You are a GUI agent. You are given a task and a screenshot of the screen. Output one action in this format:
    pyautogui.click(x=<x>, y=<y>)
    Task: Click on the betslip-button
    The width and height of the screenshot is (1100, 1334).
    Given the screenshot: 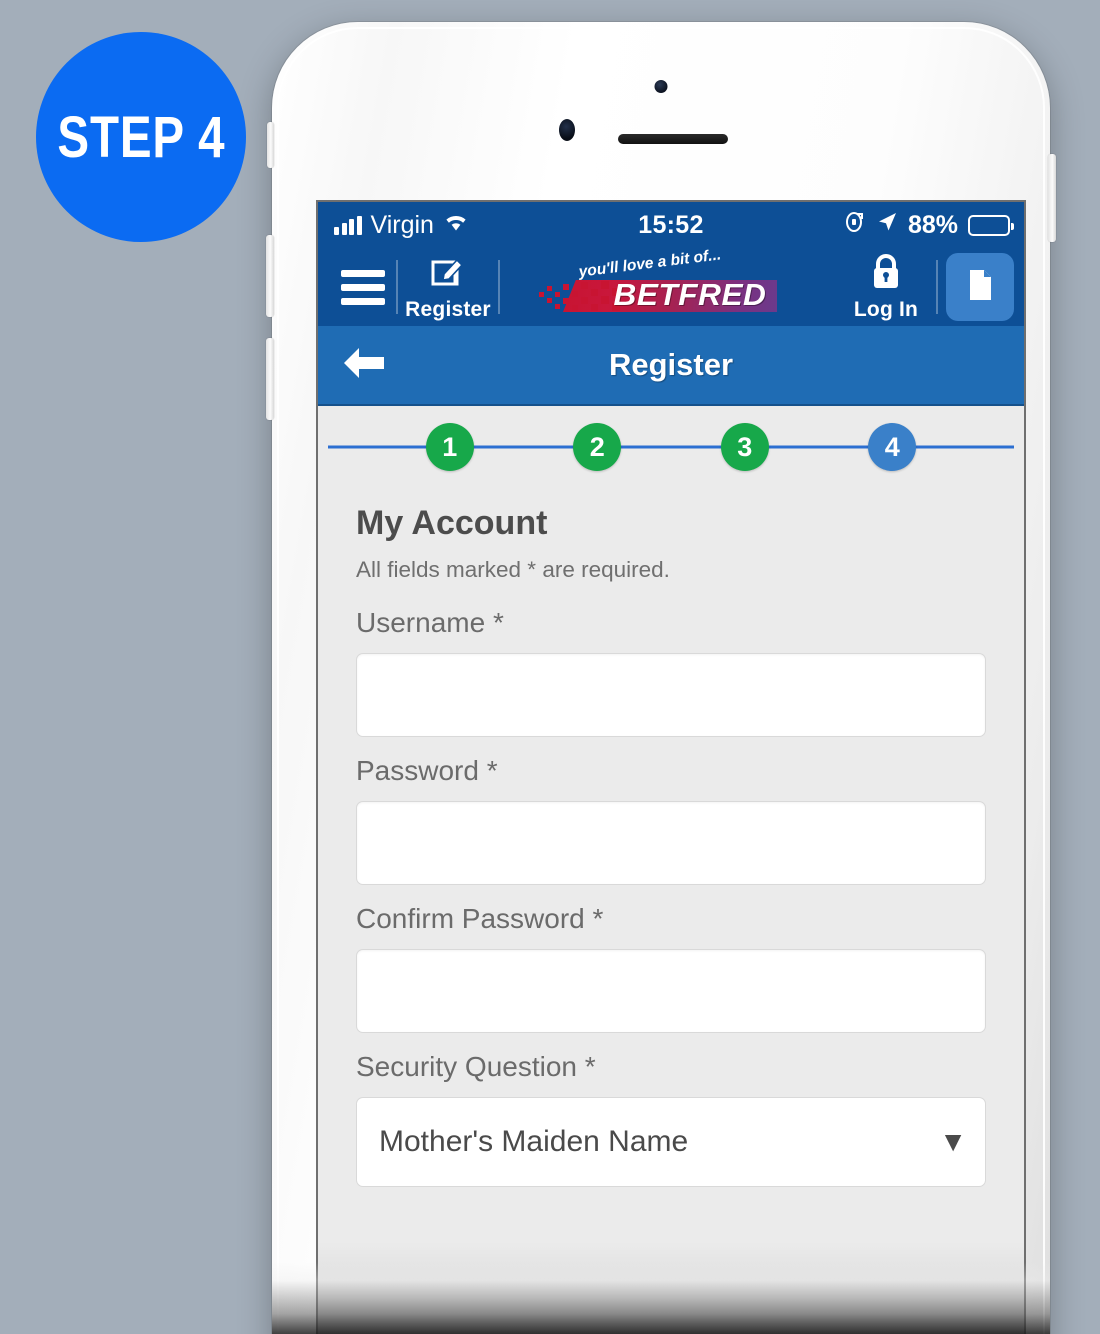 What is the action you would take?
    pyautogui.click(x=980, y=287)
    